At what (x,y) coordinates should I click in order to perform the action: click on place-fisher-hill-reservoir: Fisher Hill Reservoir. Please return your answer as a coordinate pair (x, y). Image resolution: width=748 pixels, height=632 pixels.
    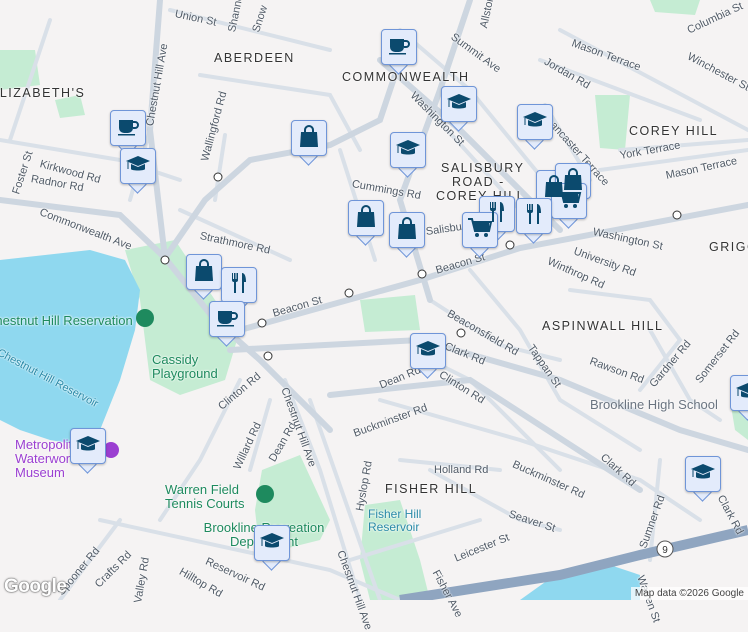
    Looking at the image, I should click on (395, 520).